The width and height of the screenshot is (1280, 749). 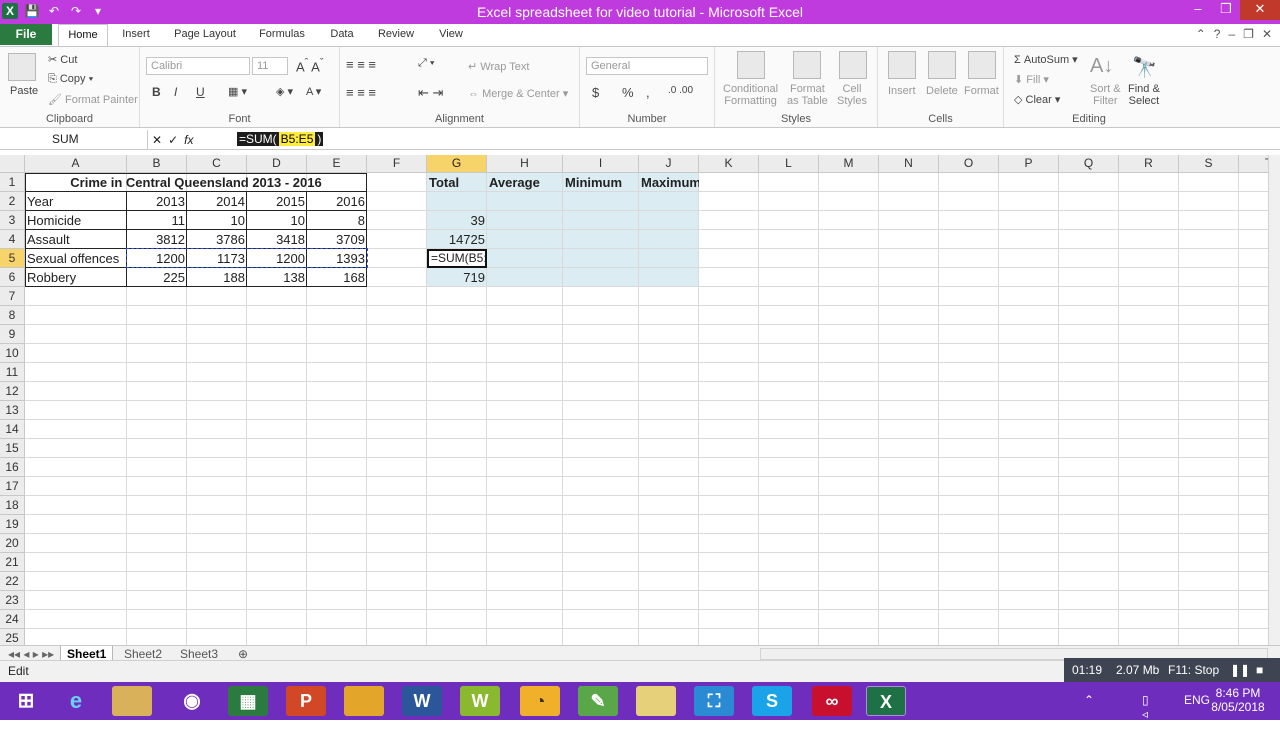 What do you see at coordinates (70, 79) in the screenshot?
I see `copy-button: ⎘ Copy ▾` at bounding box center [70, 79].